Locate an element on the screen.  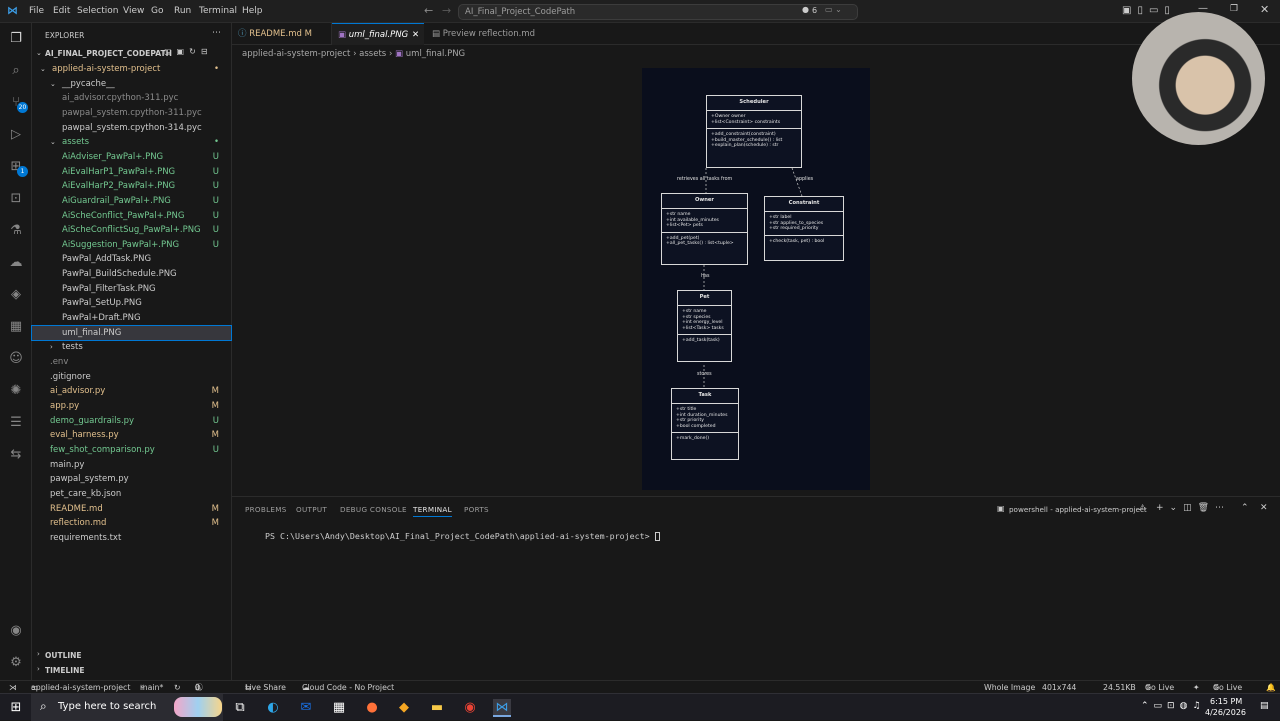
chrome-icon: ◉ is located at coordinates (470, 708).